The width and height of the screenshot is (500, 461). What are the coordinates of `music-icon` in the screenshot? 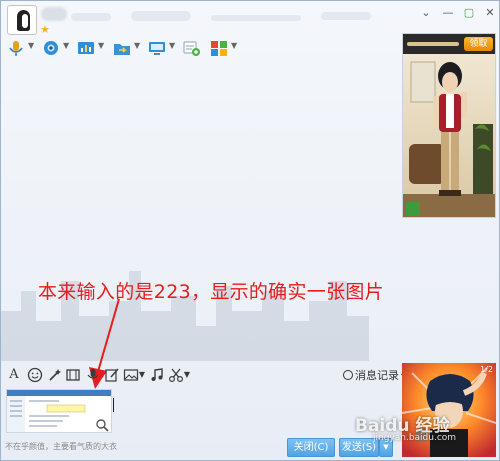 It's located at (157, 375).